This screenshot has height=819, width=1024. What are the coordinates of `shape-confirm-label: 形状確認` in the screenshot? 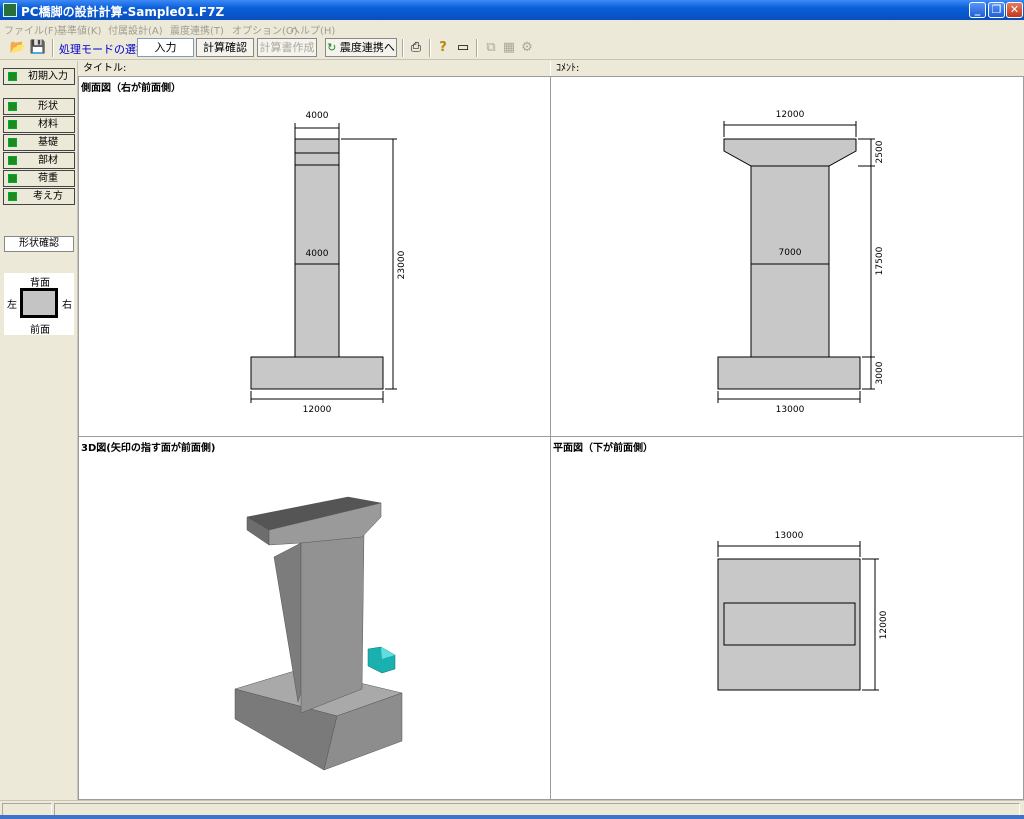 It's located at (39, 244).